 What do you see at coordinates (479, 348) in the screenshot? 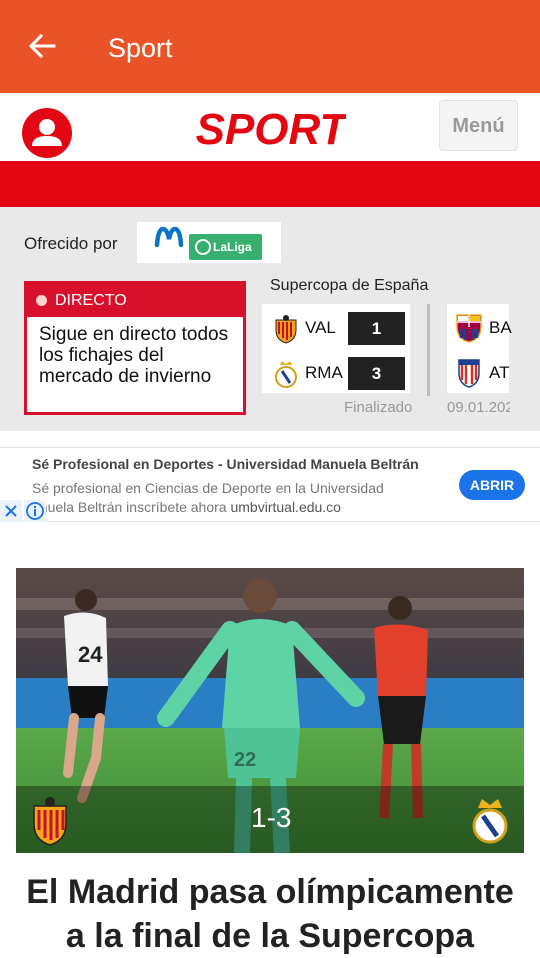
I see `match-card: BA AT` at bounding box center [479, 348].